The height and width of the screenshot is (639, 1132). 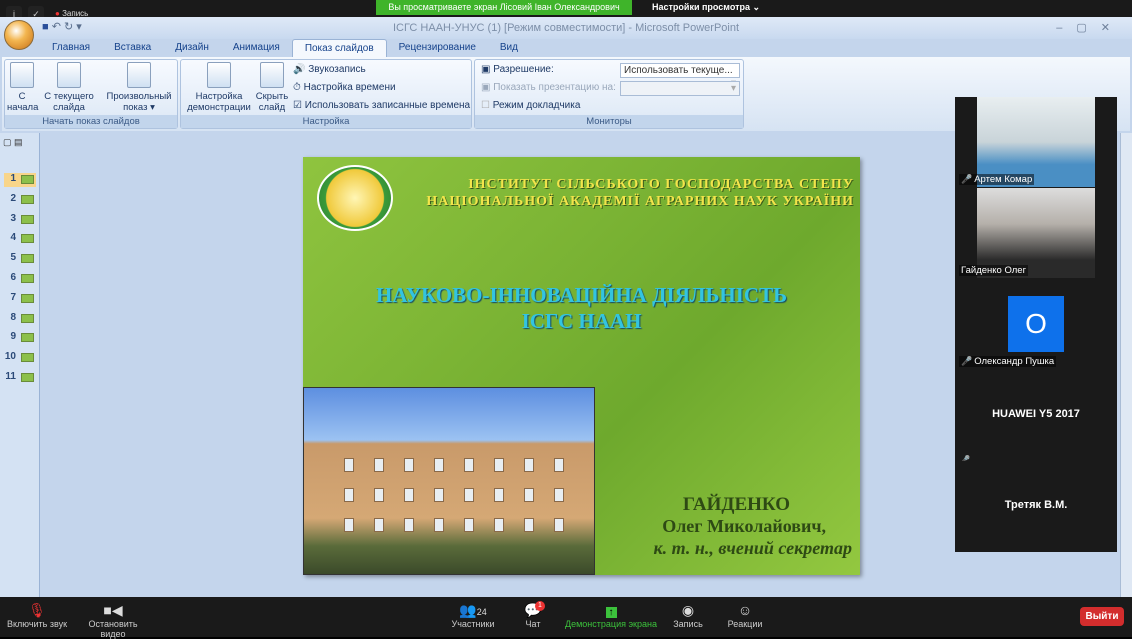 What do you see at coordinates (611, 615) in the screenshot?
I see `share-screen-button: ↑ Демонстрация экрана` at bounding box center [611, 615].